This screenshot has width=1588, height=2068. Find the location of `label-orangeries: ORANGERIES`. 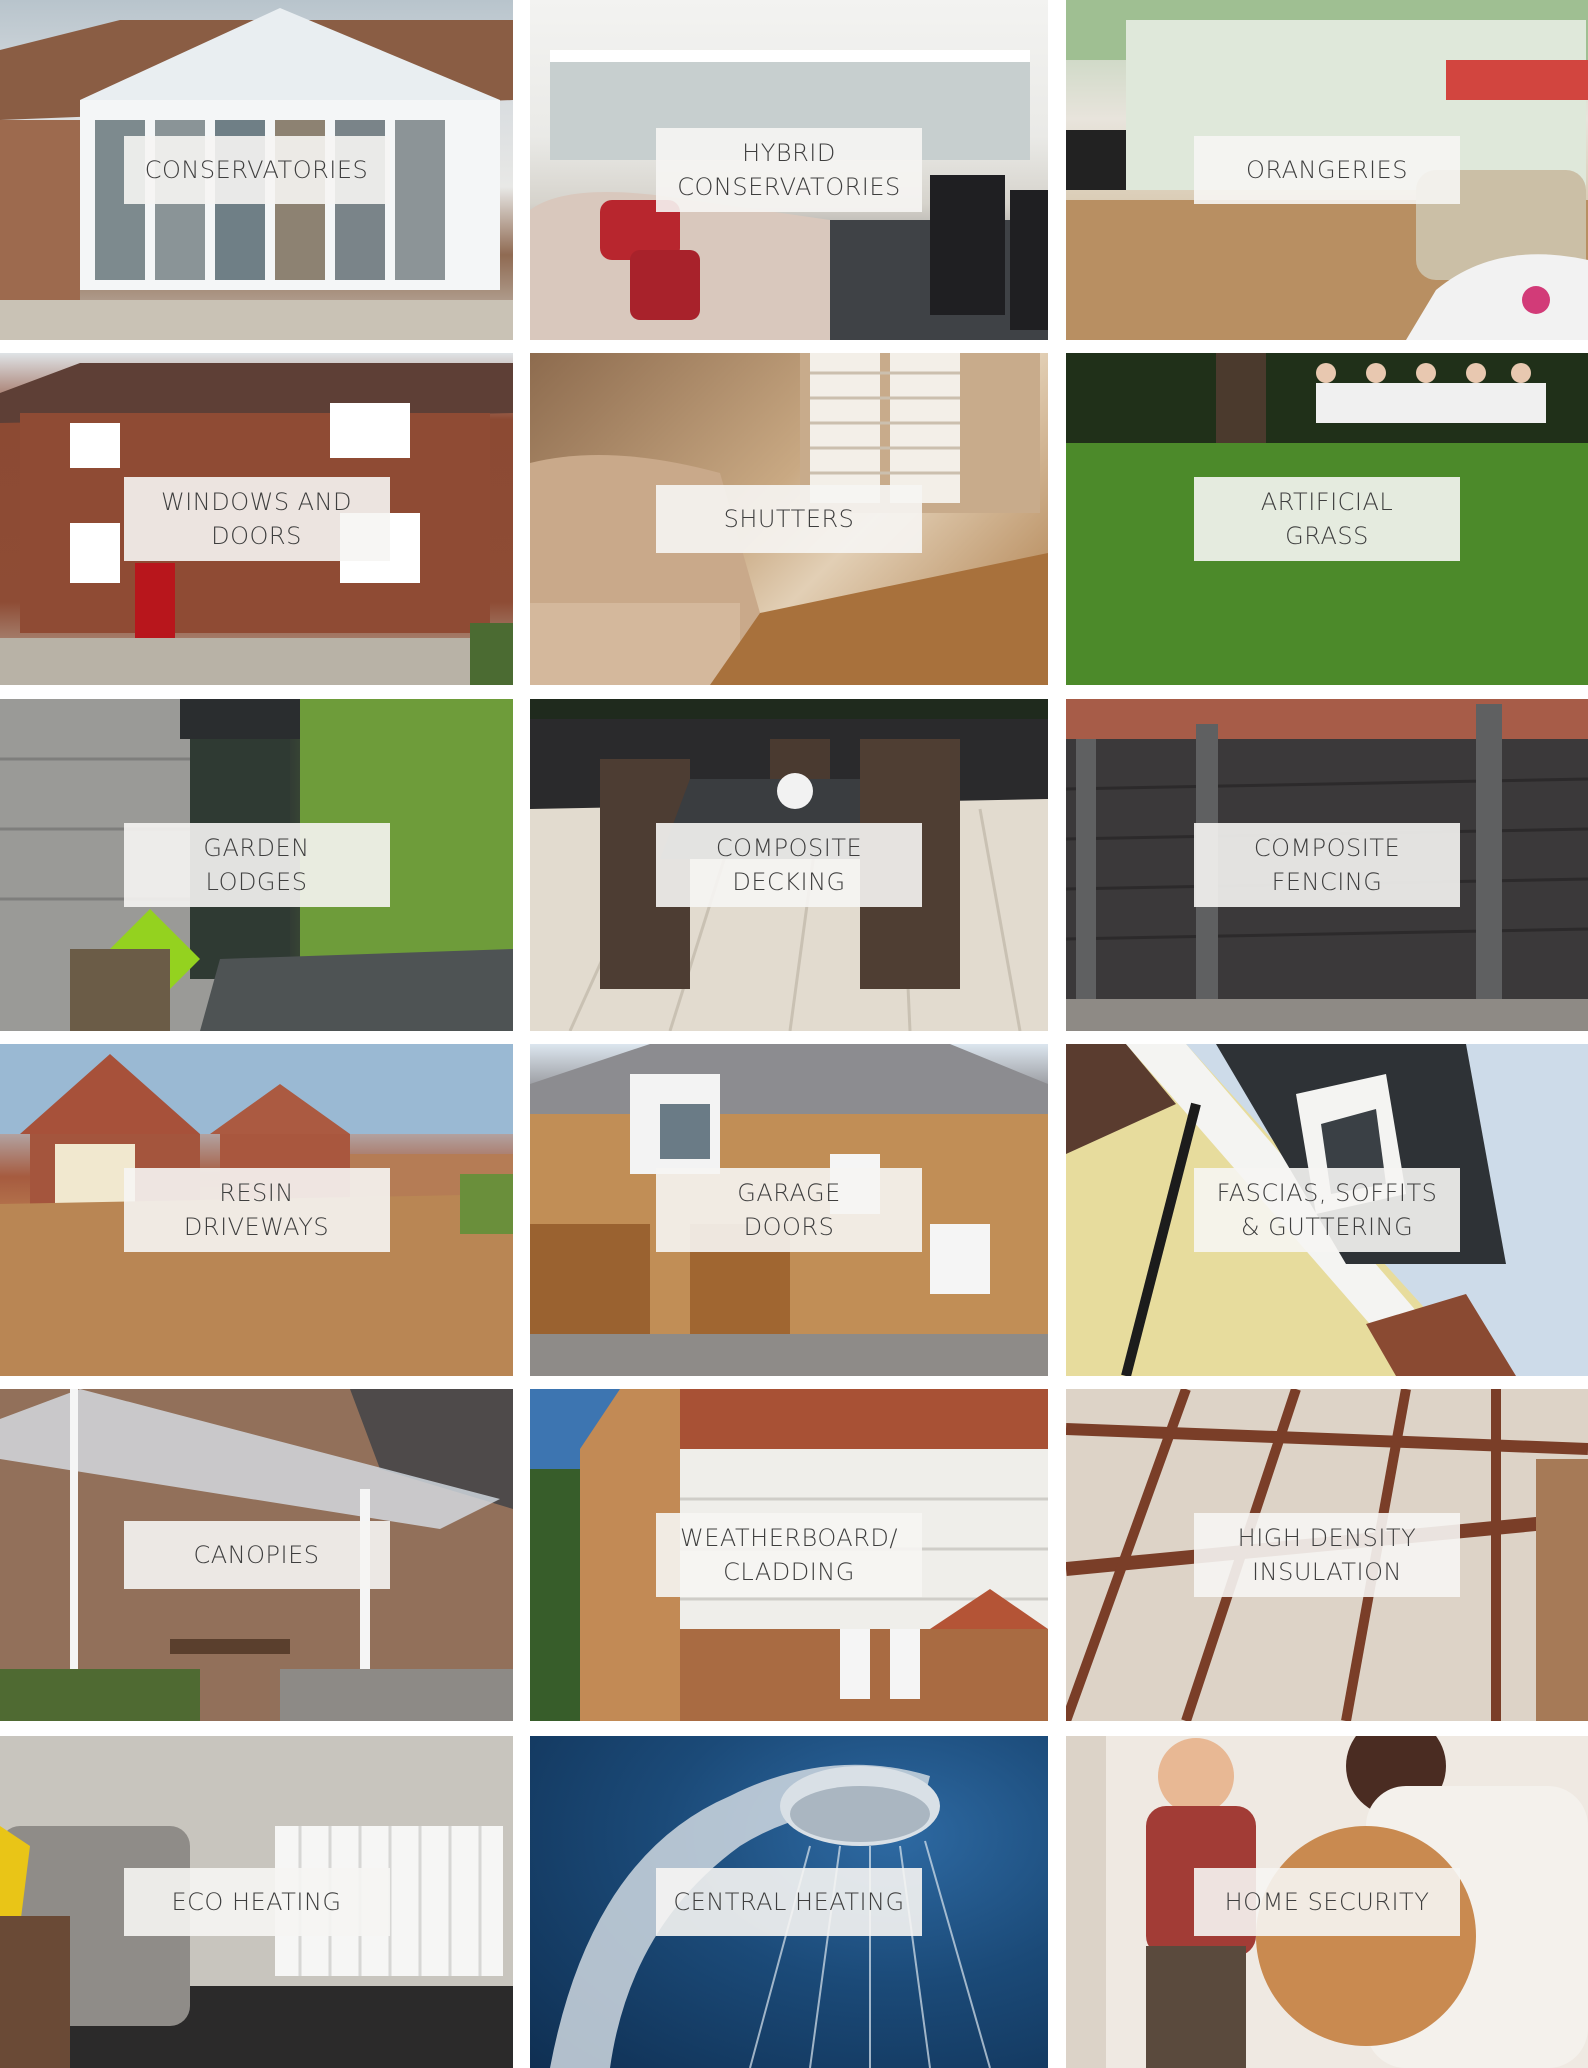

label-orangeries: ORANGERIES is located at coordinates (1327, 170).